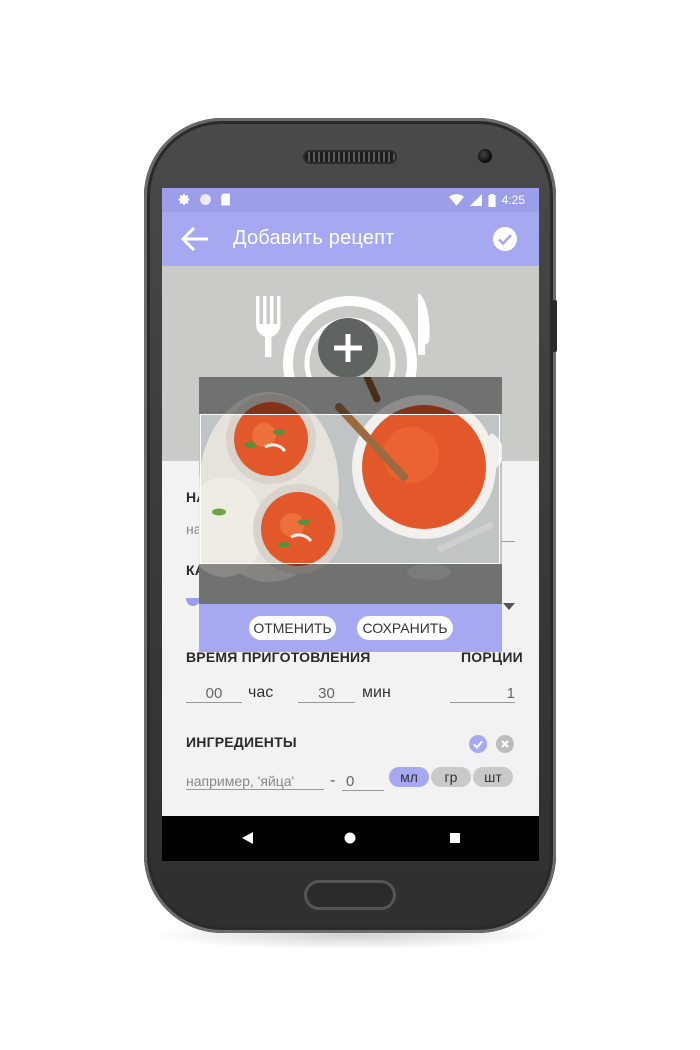 This screenshot has height=1050, width=700. Describe the element at coordinates (241, 742) in the screenshot. I see `ingredients-label: ИНГРЕДИЕНТЫ` at that location.